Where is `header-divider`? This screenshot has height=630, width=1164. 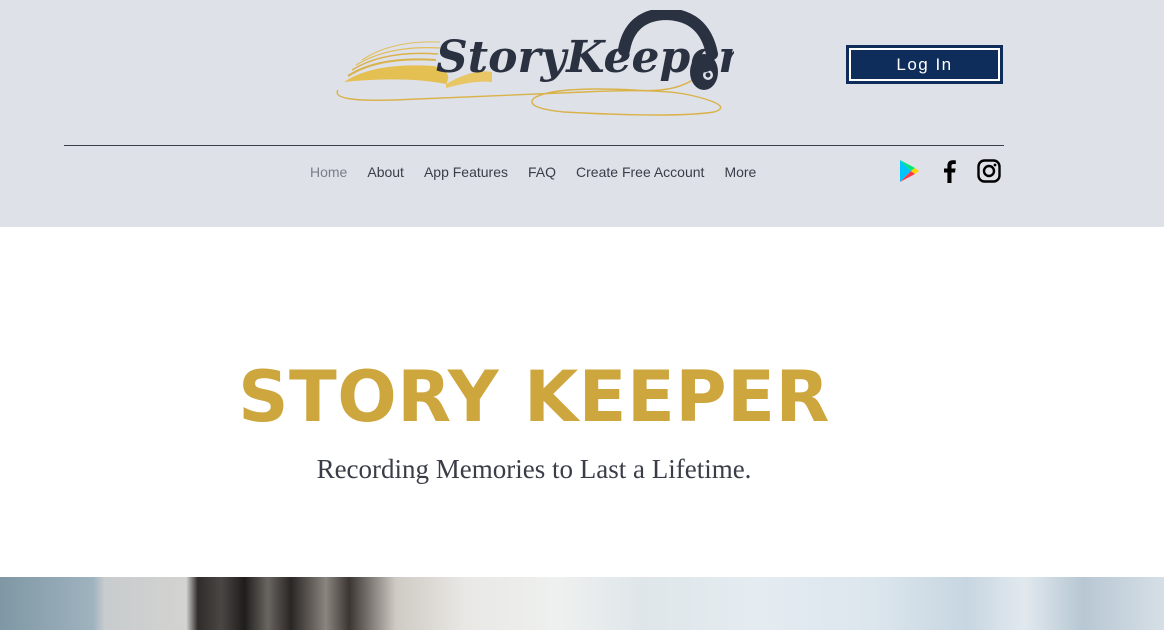
header-divider is located at coordinates (534, 145).